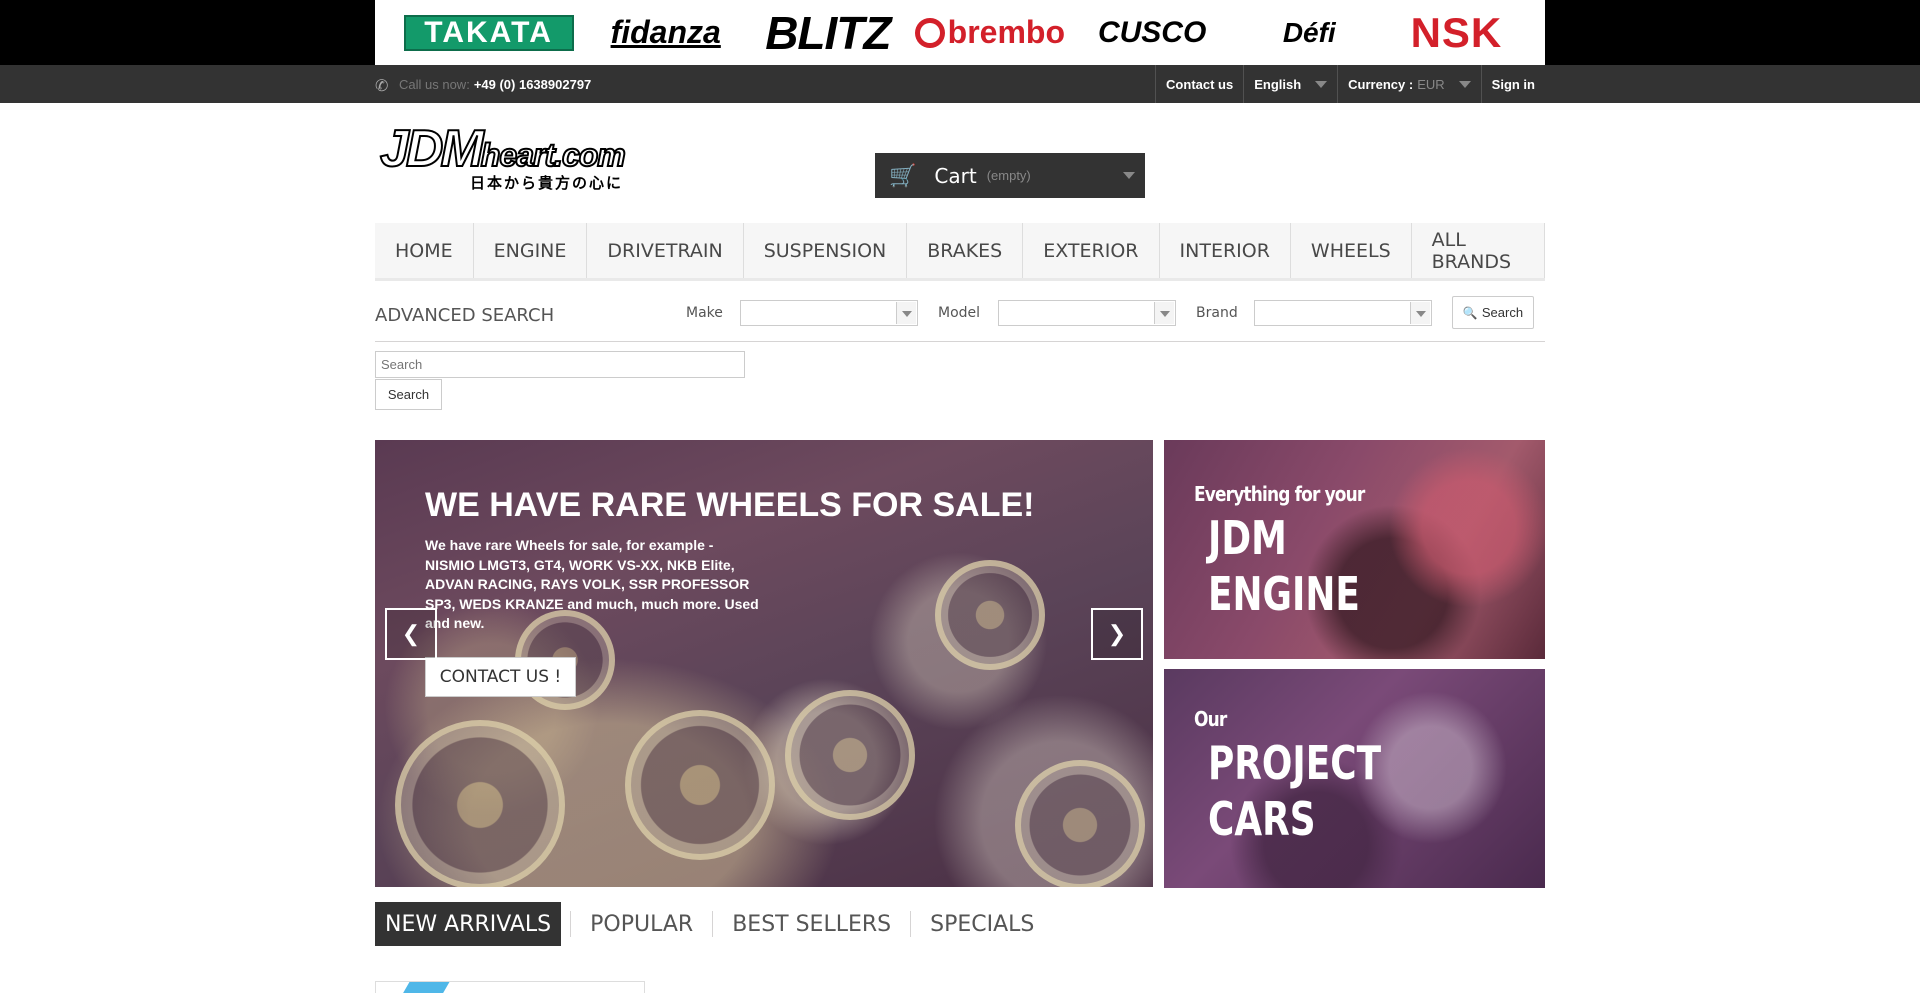 This screenshot has height=993, width=1920. What do you see at coordinates (1199, 84) in the screenshot?
I see `contact-us-link: Contact us` at bounding box center [1199, 84].